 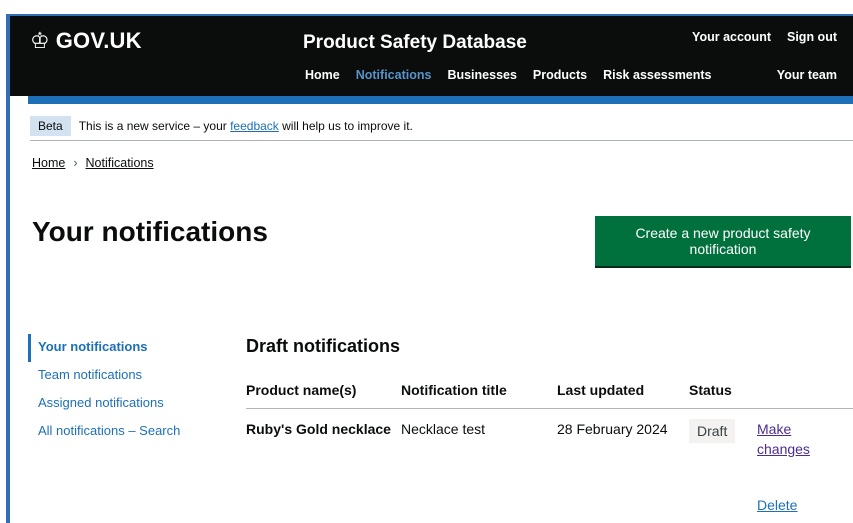 I want to click on nav-home: Home, so click(x=322, y=75).